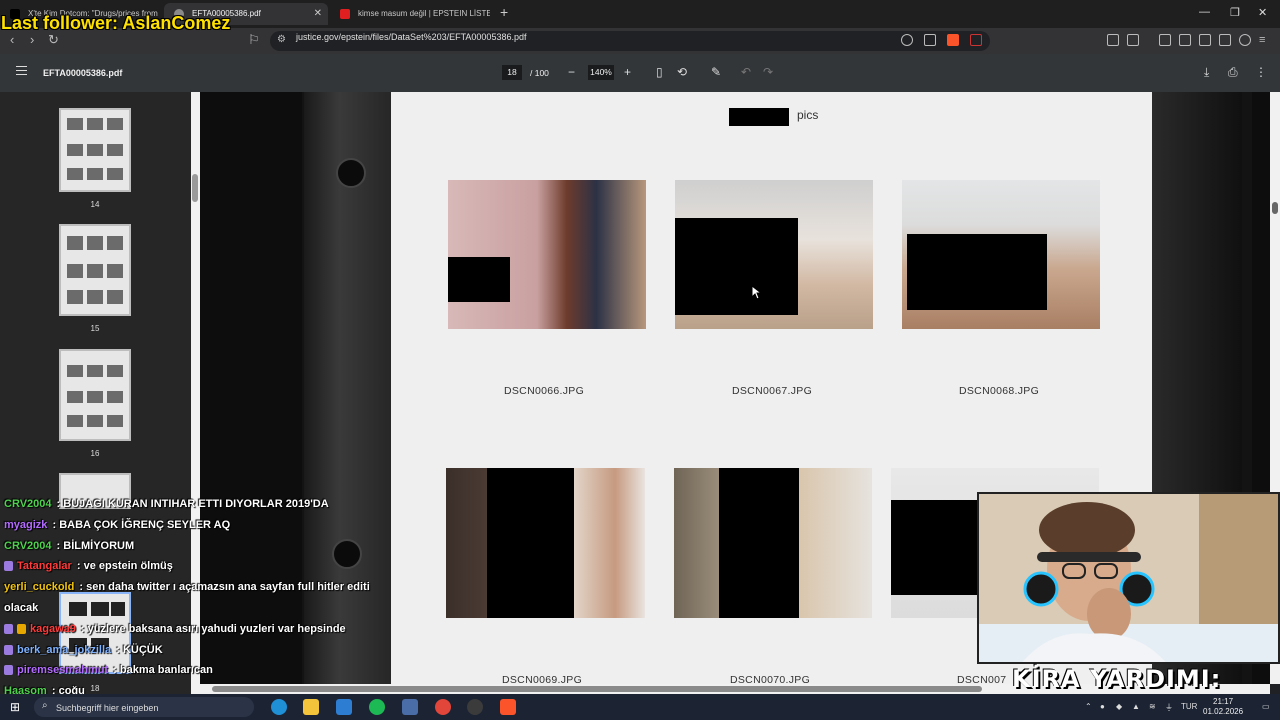 The width and height of the screenshot is (1280, 720). What do you see at coordinates (976, 40) in the screenshot?
I see `rewards-icon` at bounding box center [976, 40].